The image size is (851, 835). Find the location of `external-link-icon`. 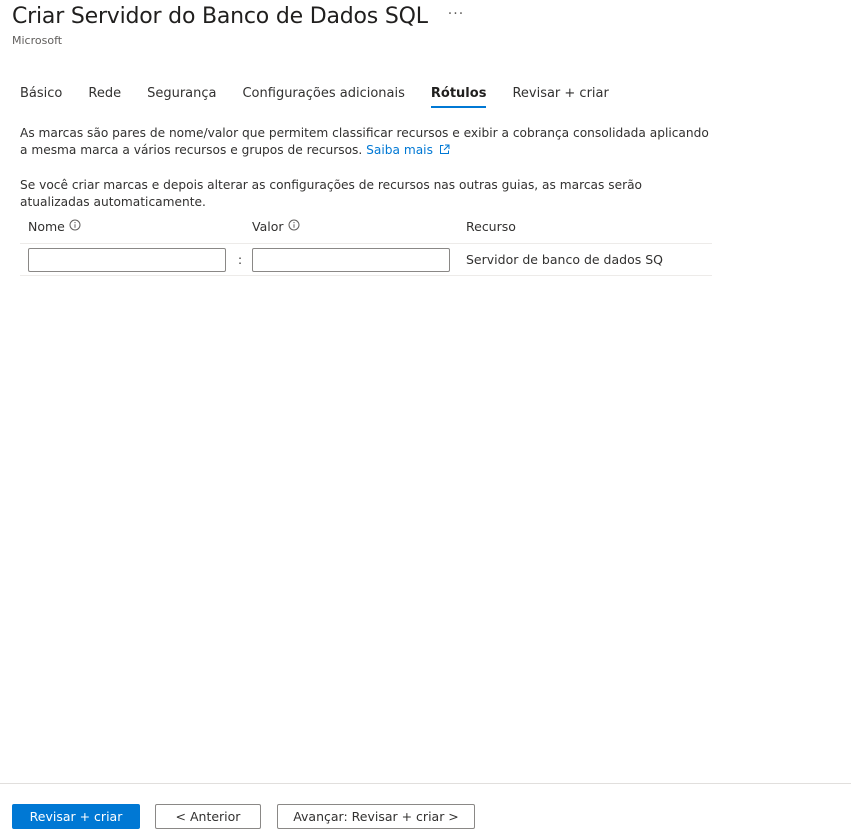

external-link-icon is located at coordinates (444, 151).